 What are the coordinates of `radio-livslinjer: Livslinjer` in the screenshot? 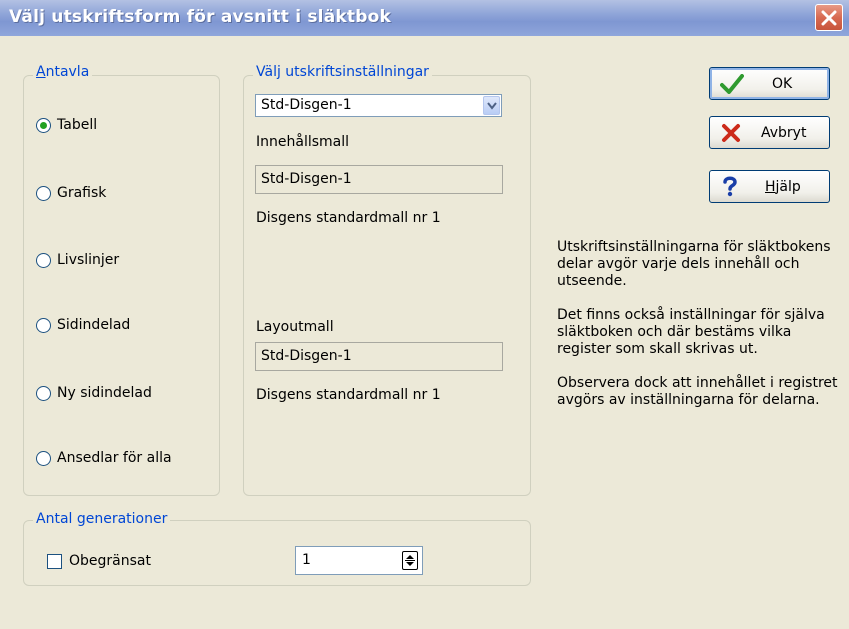 It's located at (77, 260).